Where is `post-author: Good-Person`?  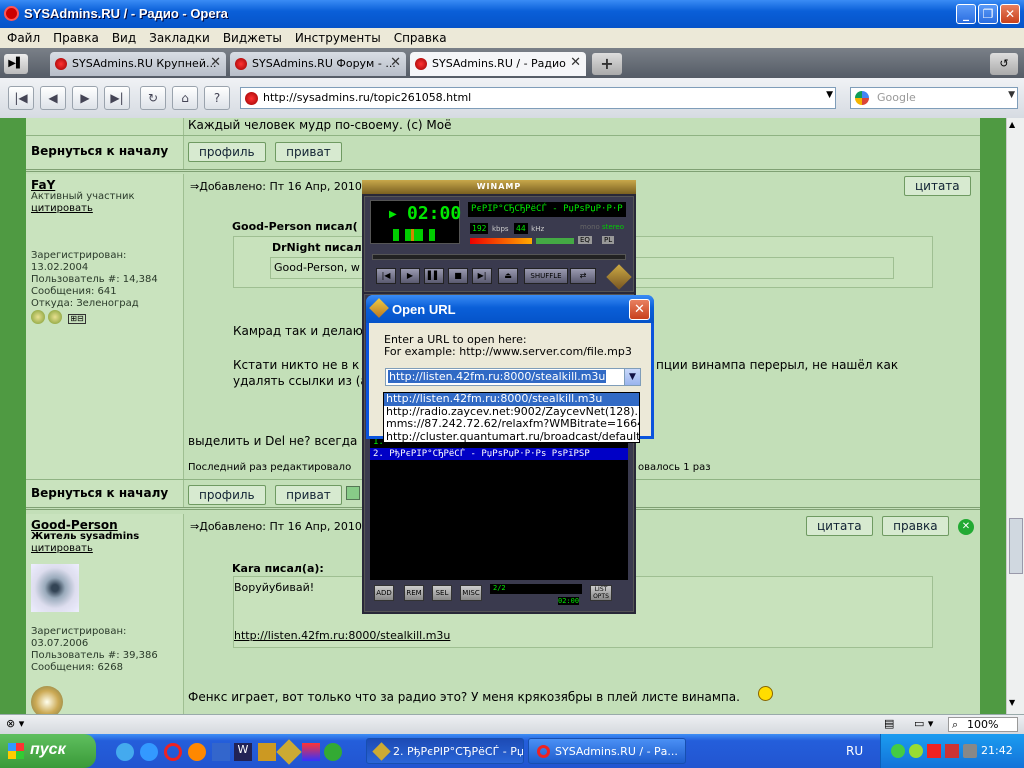
post-author: Good-Person is located at coordinates (74, 525).